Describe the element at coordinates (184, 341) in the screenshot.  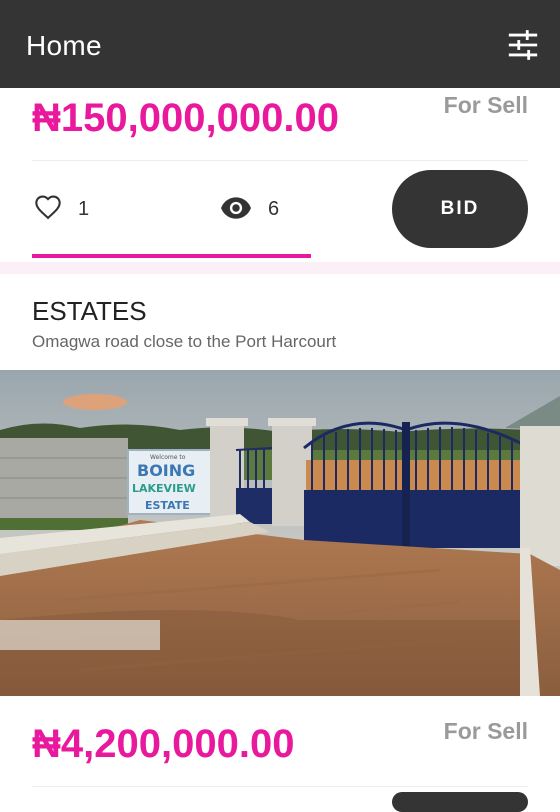
I see `listing-address: Omagwa road close to the Port Harcourt` at that location.